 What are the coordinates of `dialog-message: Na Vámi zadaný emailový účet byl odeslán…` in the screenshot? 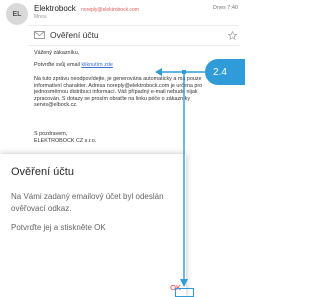 It's located at (87, 202).